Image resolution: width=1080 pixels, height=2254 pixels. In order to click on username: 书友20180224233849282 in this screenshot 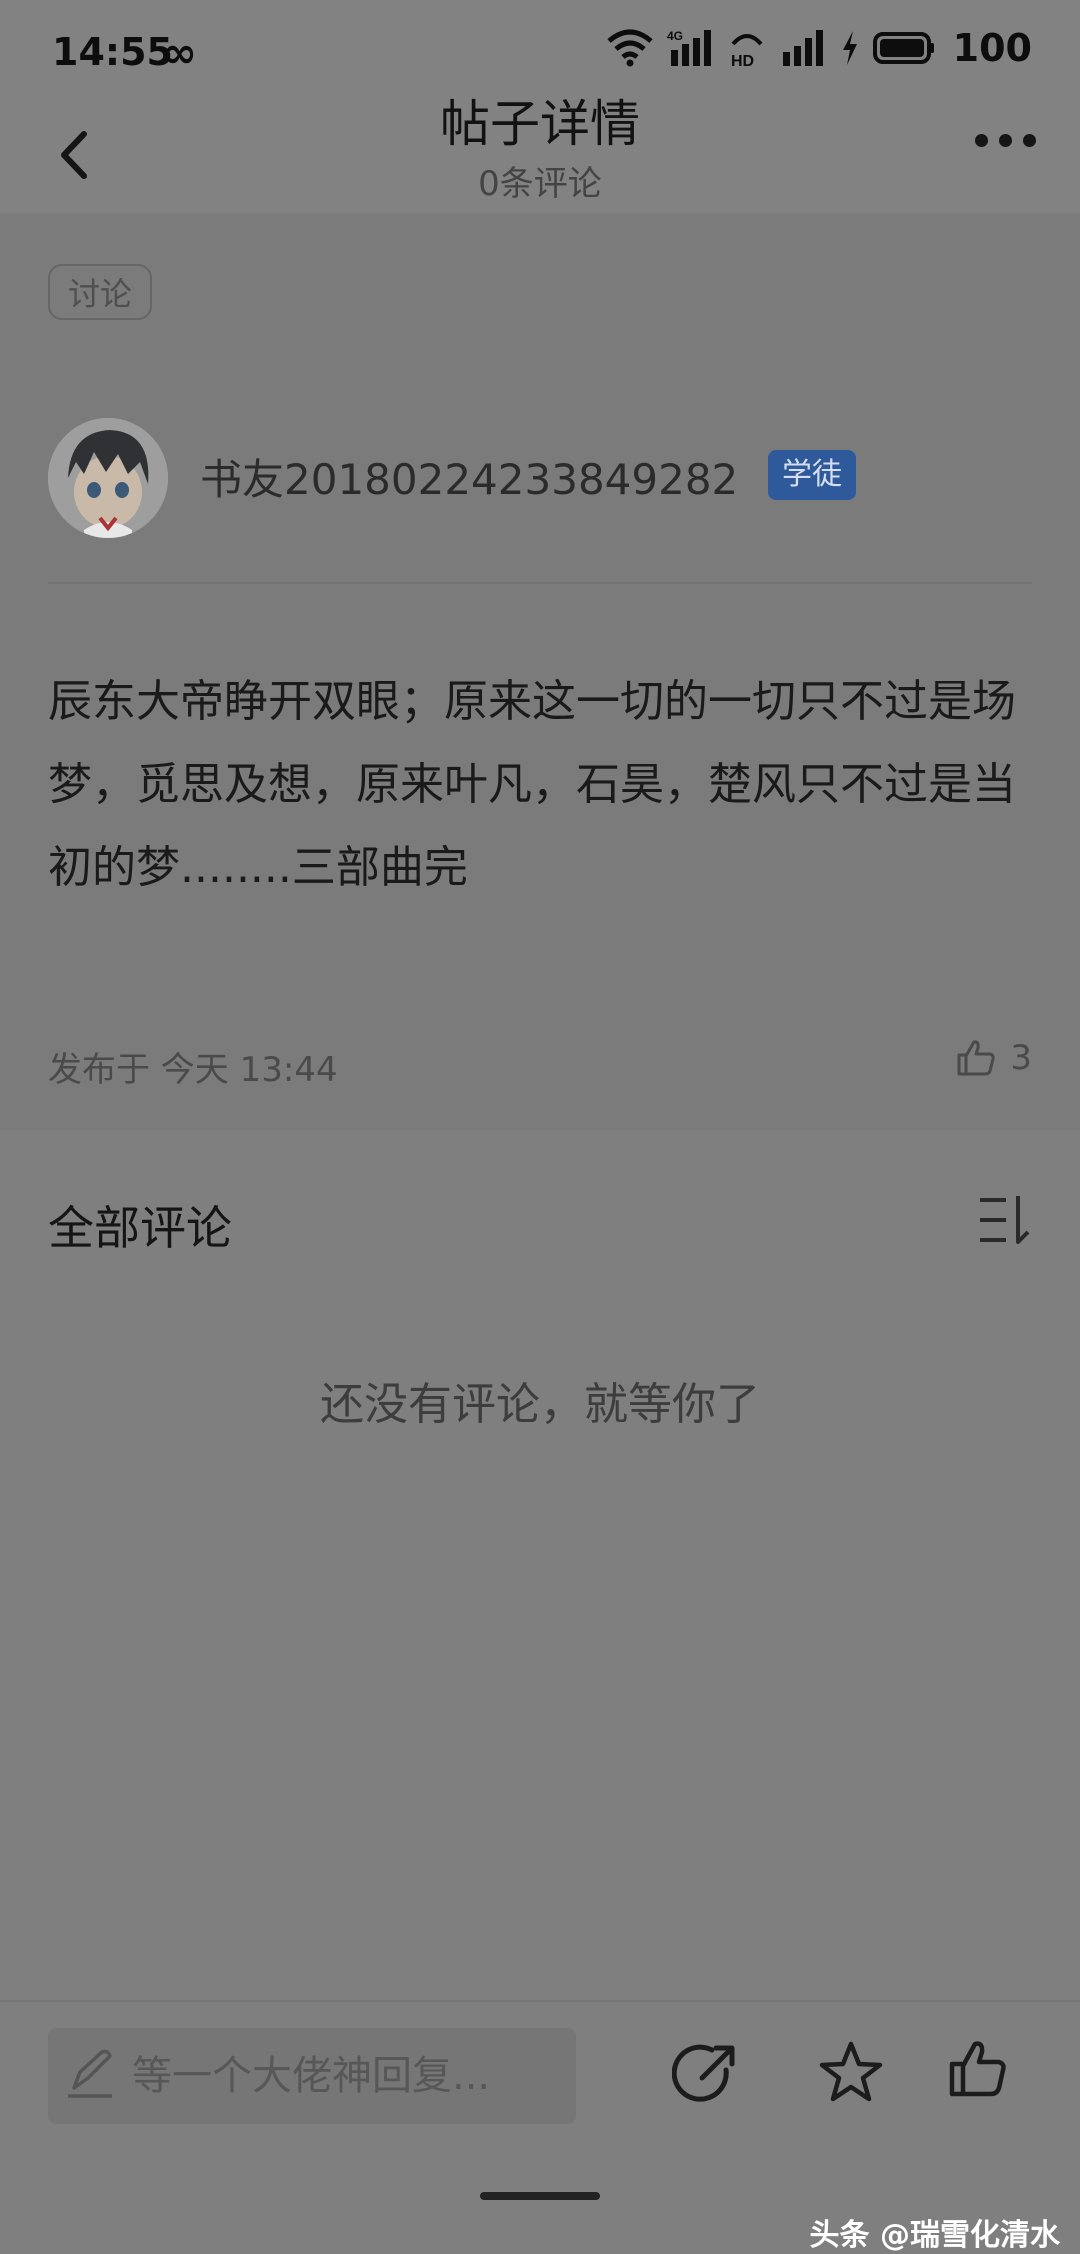, I will do `click(469, 476)`.